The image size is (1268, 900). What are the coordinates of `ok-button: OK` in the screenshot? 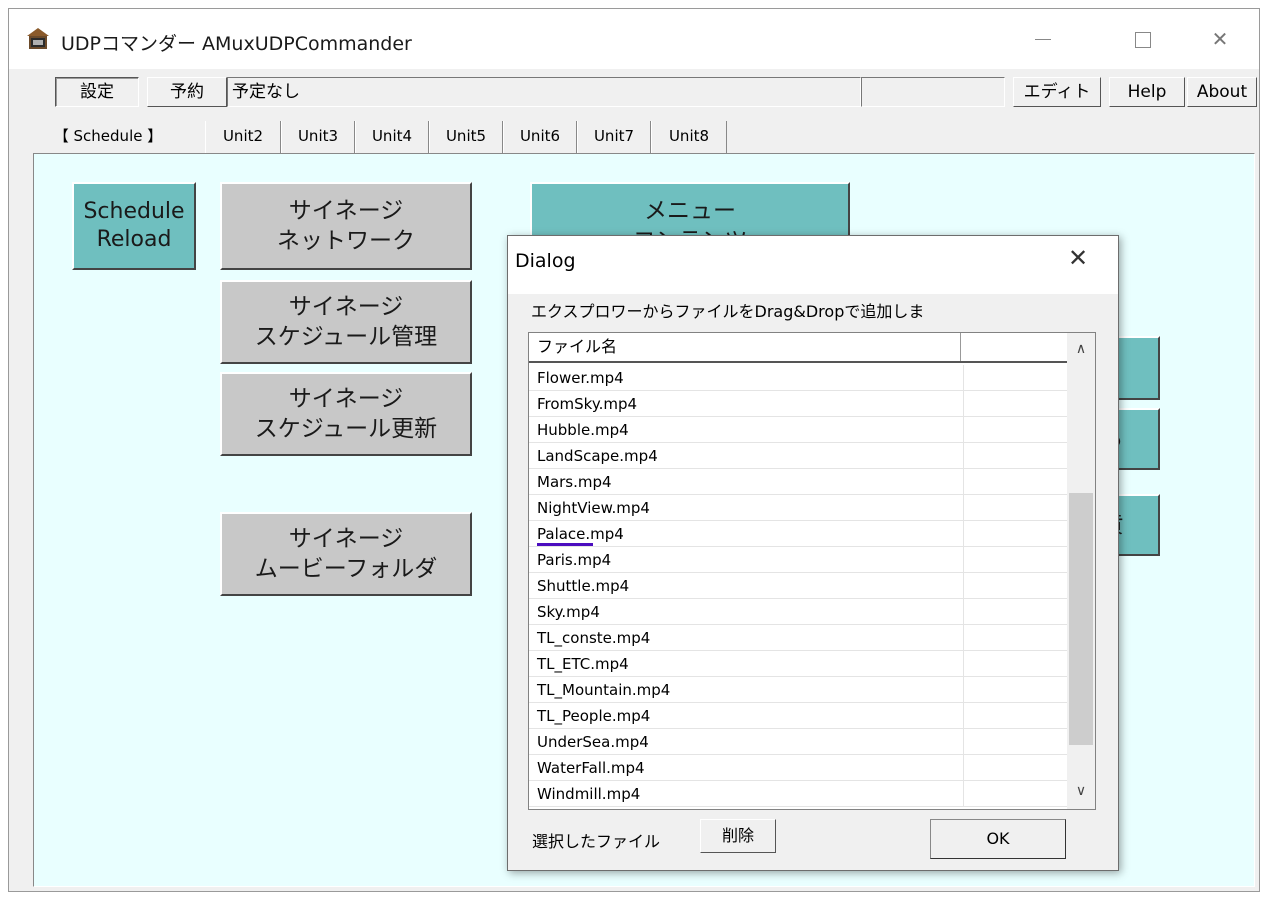 It's located at (998, 839).